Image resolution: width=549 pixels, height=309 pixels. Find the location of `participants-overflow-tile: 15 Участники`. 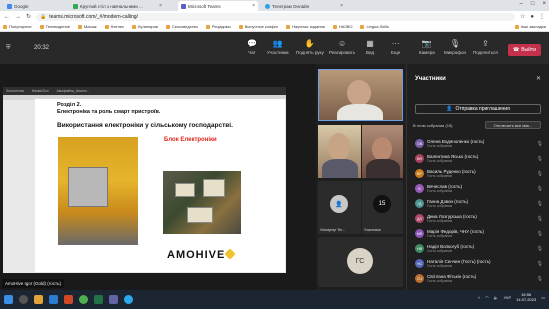

participants-overflow-tile: 15 Участники is located at coordinates (382, 207).